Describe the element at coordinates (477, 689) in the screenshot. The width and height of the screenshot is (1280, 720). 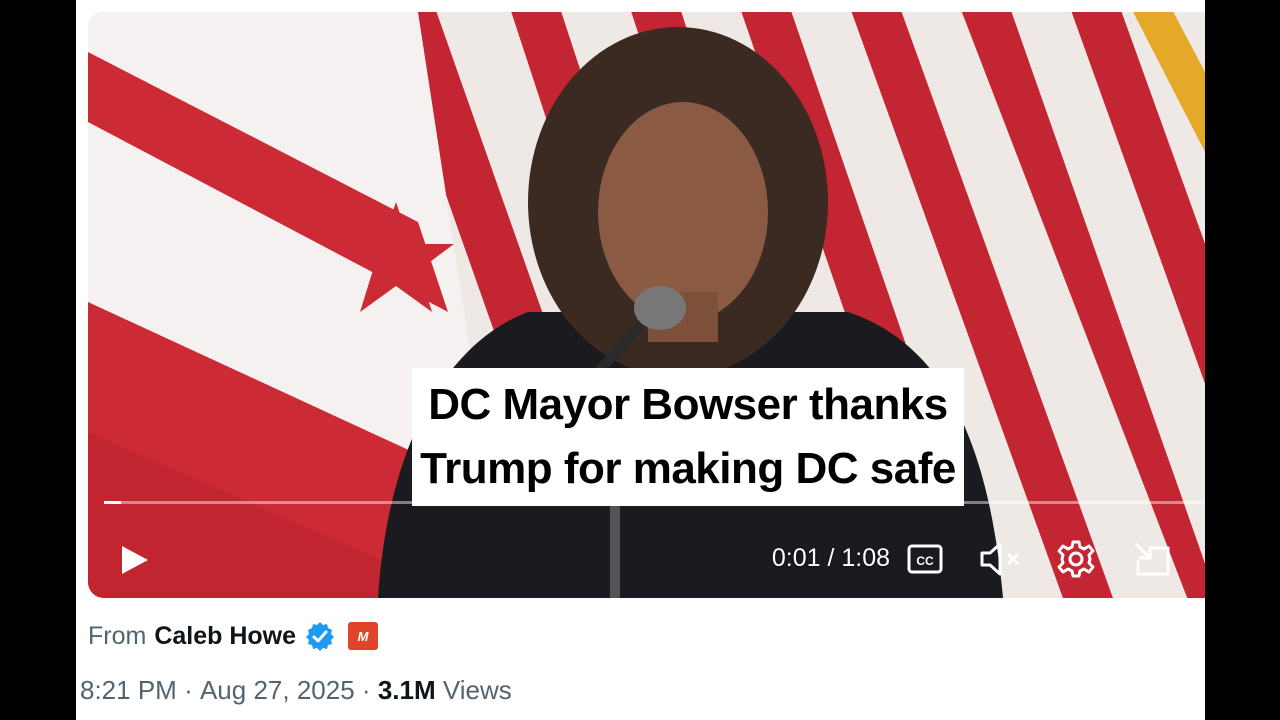
I see `views-label: Views` at that location.